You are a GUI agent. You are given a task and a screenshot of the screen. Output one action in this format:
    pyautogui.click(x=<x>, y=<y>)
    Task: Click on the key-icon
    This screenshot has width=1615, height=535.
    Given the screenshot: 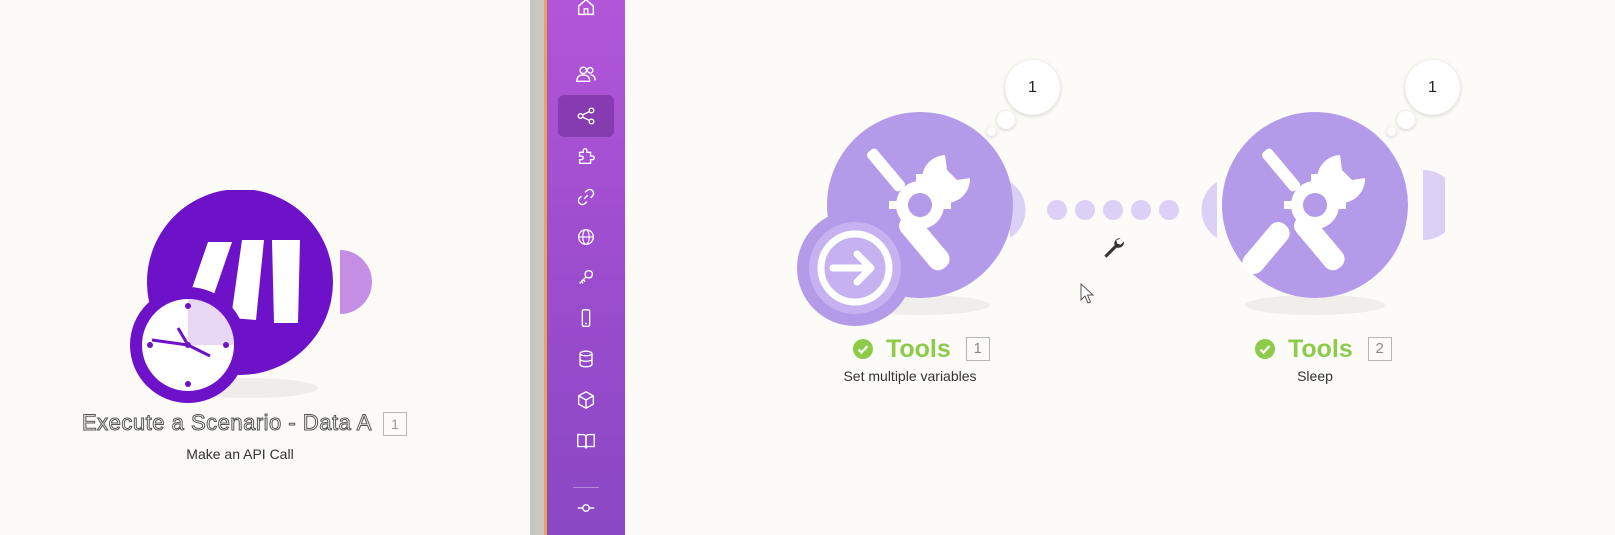 What is the action you would take?
    pyautogui.click(x=586, y=276)
    